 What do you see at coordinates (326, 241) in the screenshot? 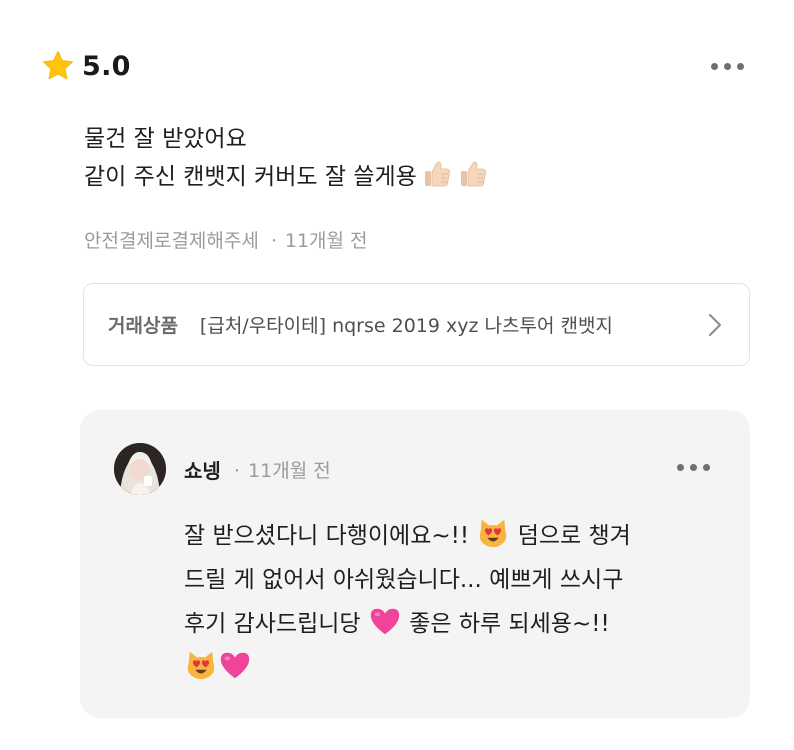
I see `review-time: 11개월 전` at bounding box center [326, 241].